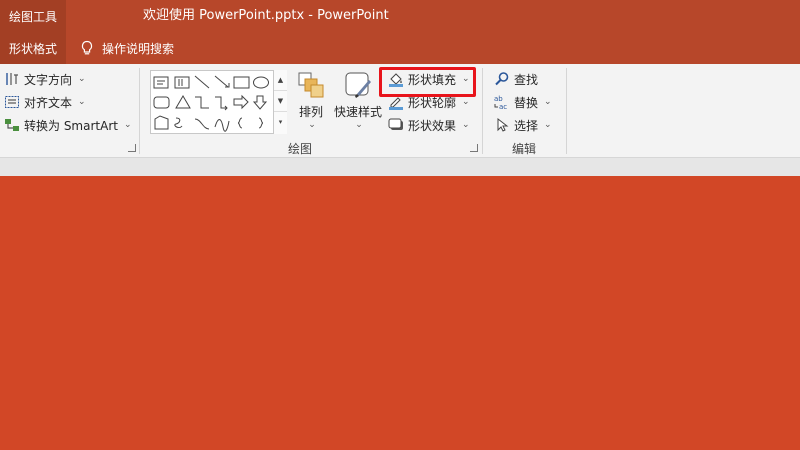 This screenshot has height=450, width=800. I want to click on shape-gallery-scrollbar: ▲ ▼ ▾, so click(280, 102).